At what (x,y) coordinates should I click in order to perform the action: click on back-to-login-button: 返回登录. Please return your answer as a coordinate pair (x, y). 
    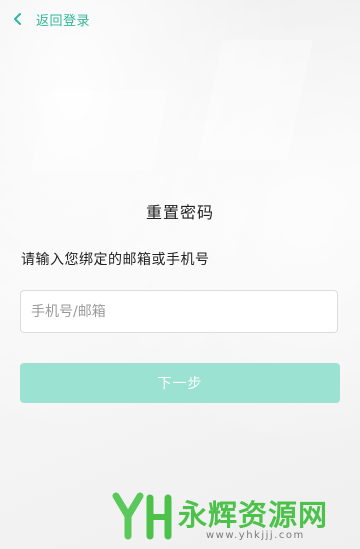
    Looking at the image, I should click on (51, 19).